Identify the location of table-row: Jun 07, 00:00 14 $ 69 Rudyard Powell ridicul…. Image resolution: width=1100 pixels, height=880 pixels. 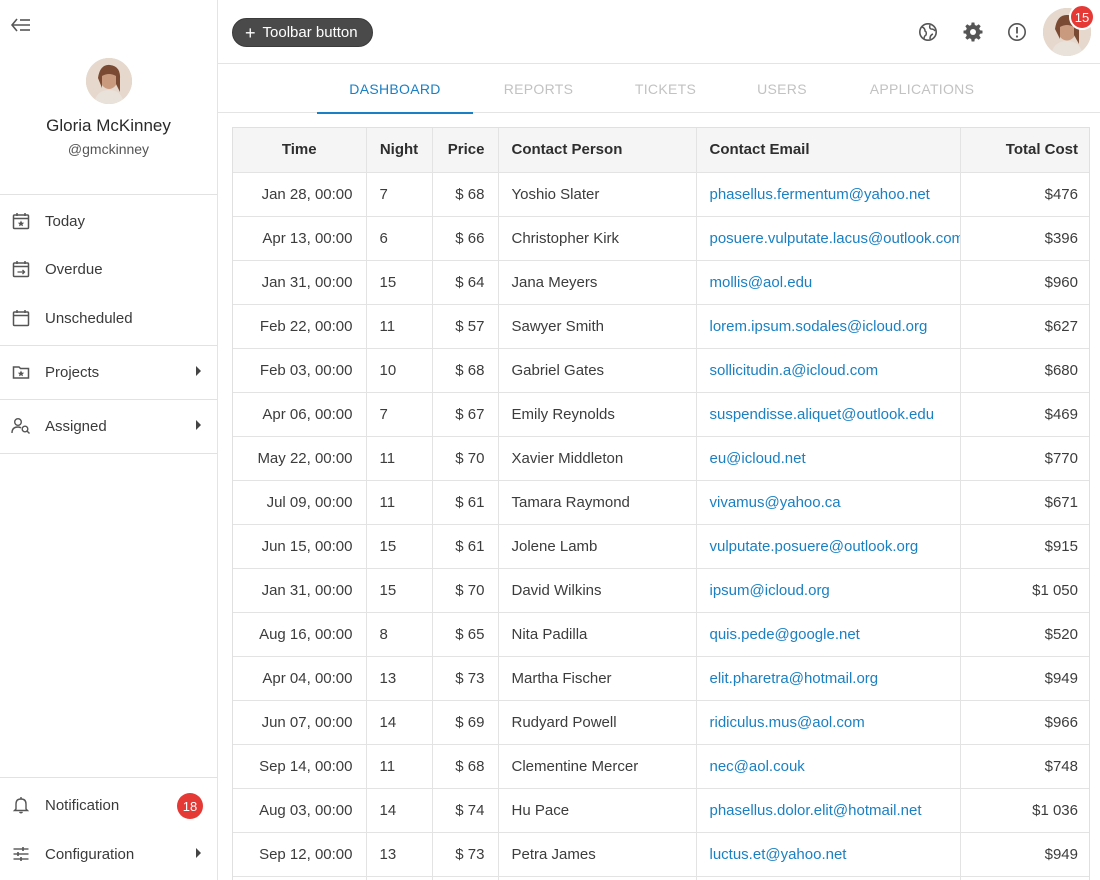
(661, 722).